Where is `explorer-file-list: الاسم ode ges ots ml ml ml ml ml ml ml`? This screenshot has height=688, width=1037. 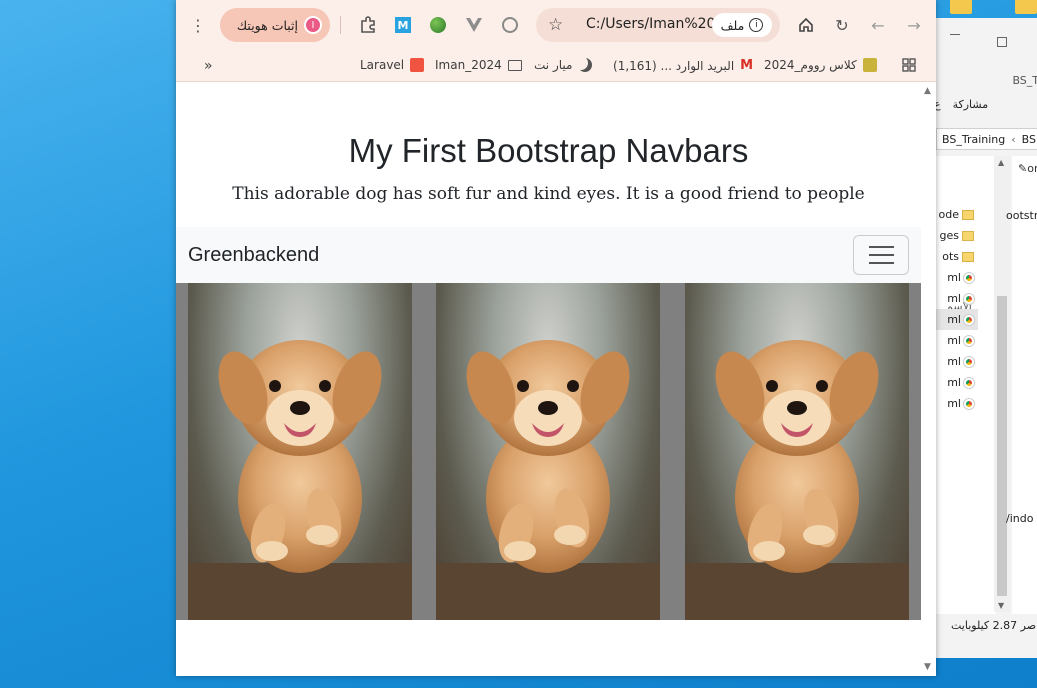
explorer-file-list: الاسم ode ges ots ml ml ml ml ml ml ml is located at coordinates (966, 385).